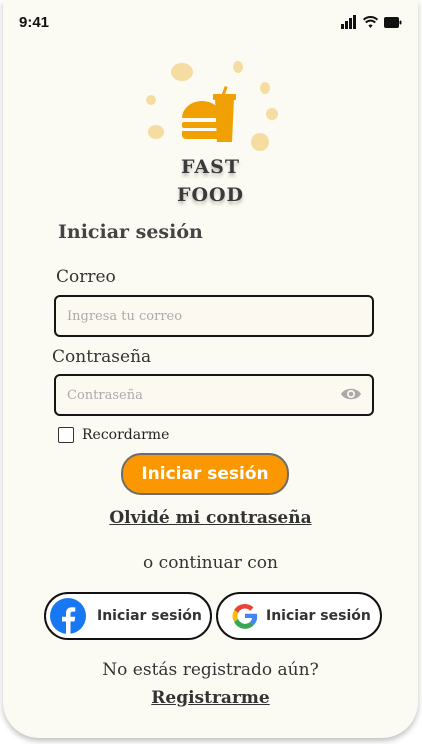 The height and width of the screenshot is (744, 422). Describe the element at coordinates (196, 395) in the screenshot. I see `password-field` at that location.